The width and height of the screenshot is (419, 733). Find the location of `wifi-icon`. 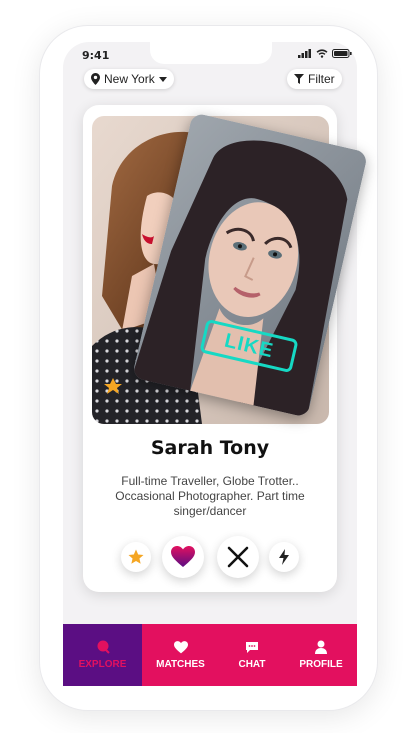

wifi-icon is located at coordinates (322, 53).